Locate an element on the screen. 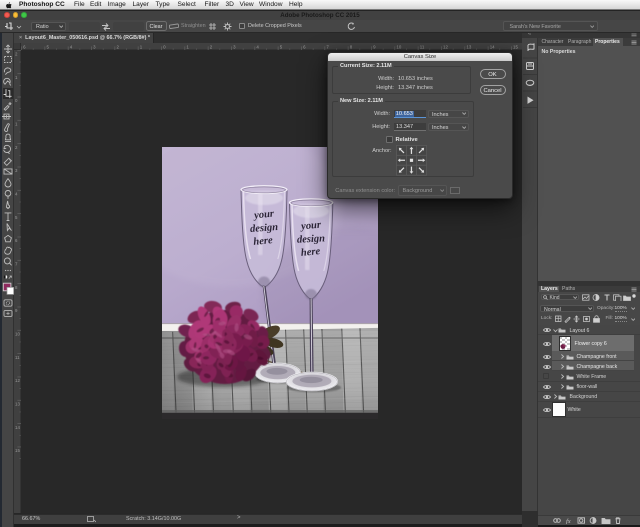 The height and width of the screenshot is (527, 640). svg-text: your is located at coordinates (310, 226).